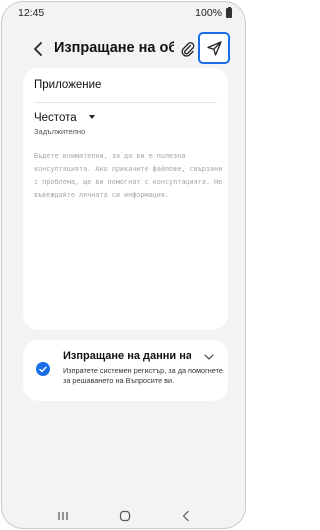  What do you see at coordinates (31, 13) in the screenshot?
I see `status-time: 12:45` at bounding box center [31, 13].